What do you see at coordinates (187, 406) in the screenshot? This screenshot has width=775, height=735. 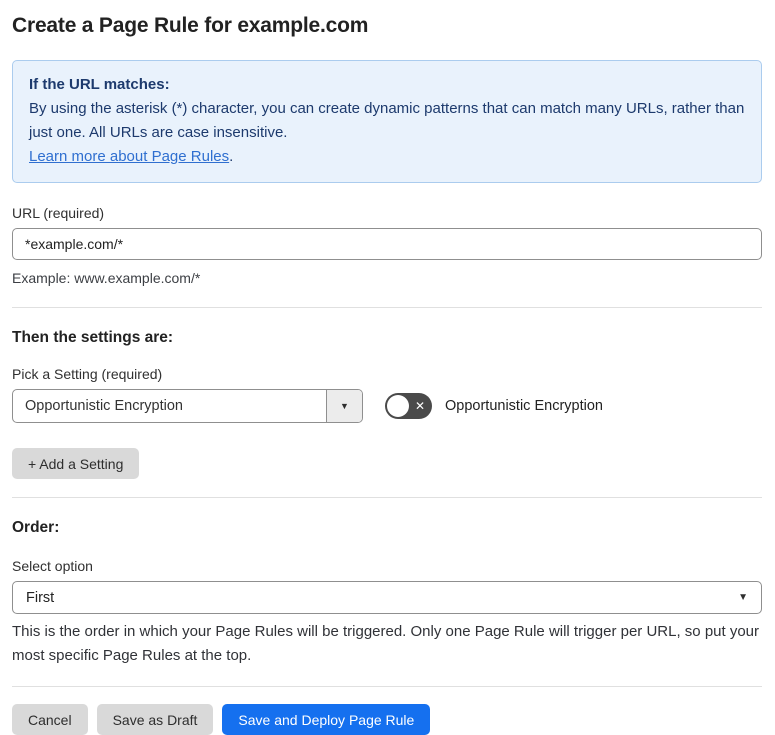 I see `setting-select: Opportunistic Encryption ▼` at bounding box center [187, 406].